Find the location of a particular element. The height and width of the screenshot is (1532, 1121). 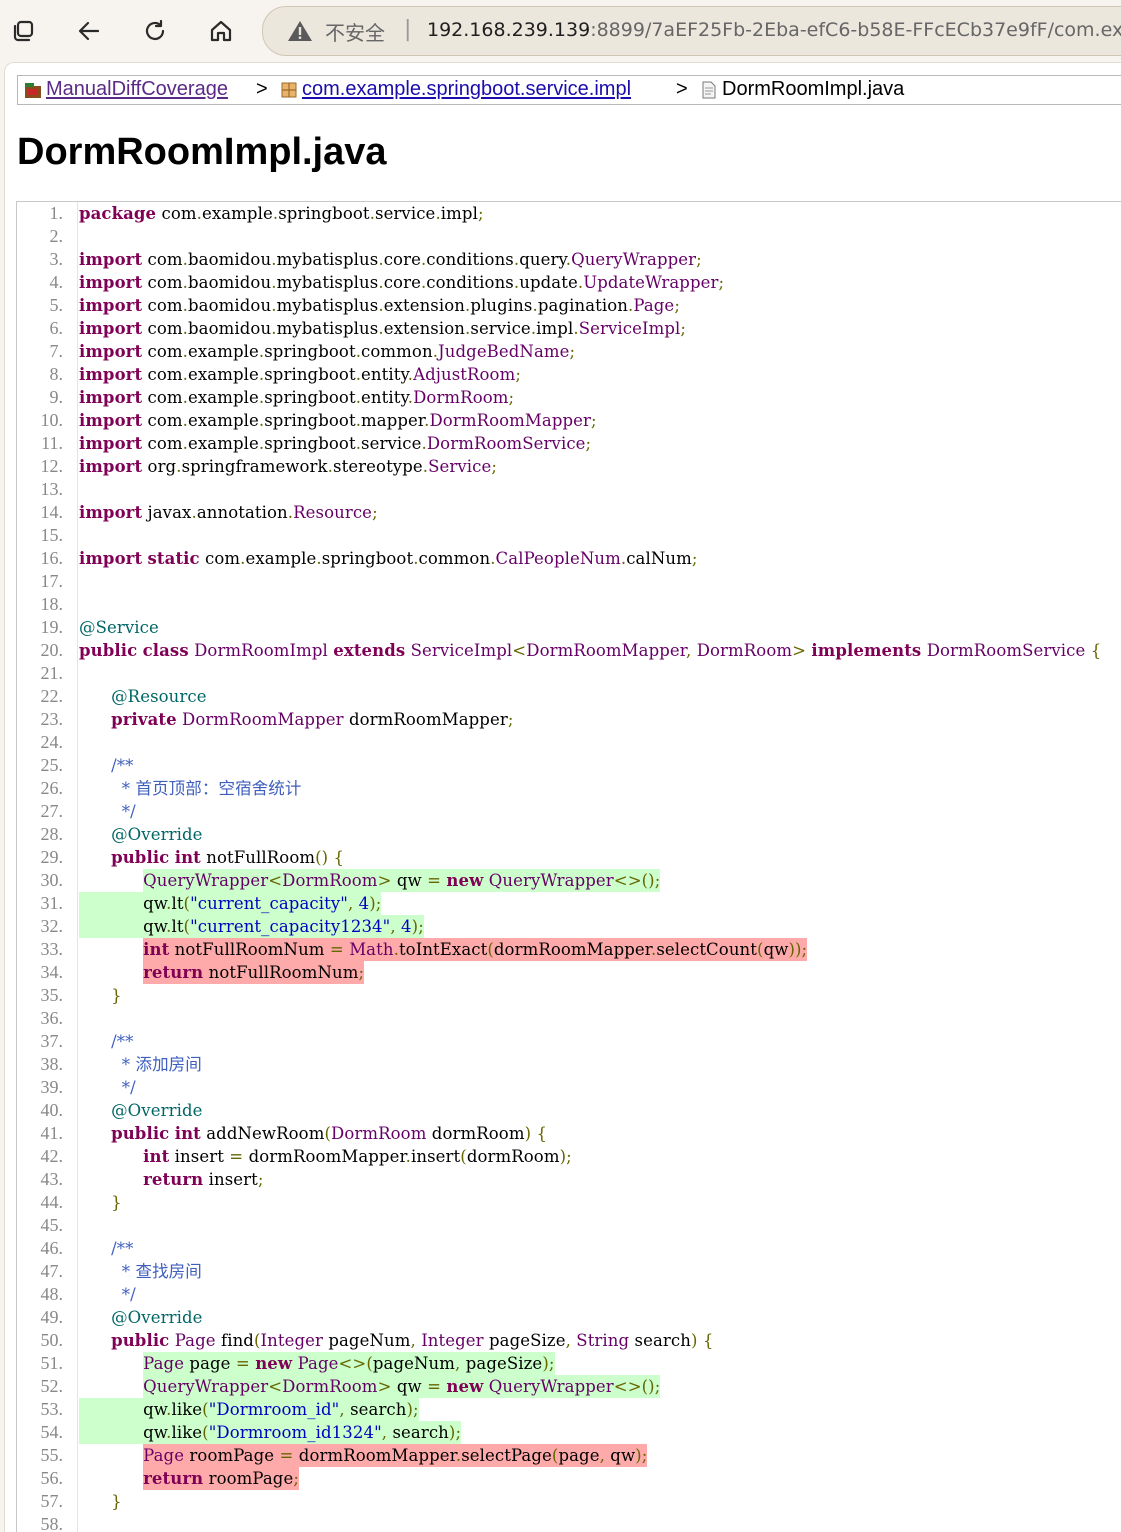

home-button is located at coordinates (221, 31).